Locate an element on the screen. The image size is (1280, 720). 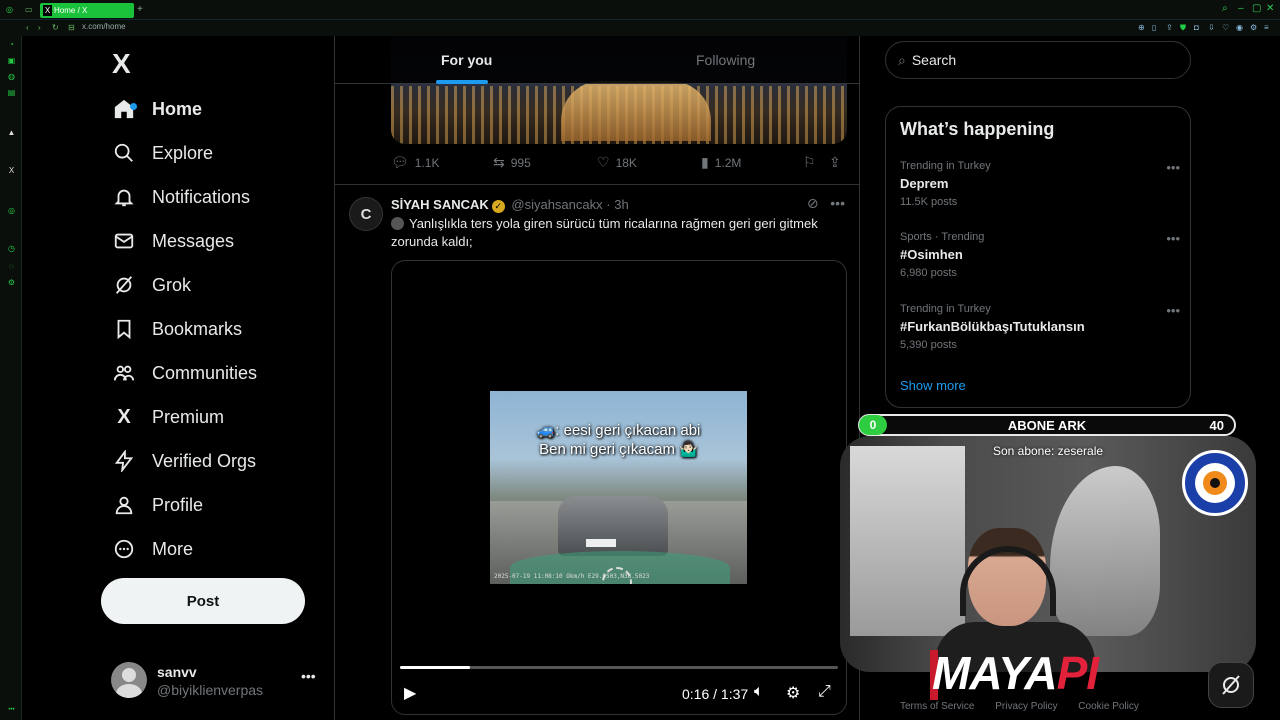
fullscreen-icon: ⤢ is located at coordinates (824, 692).